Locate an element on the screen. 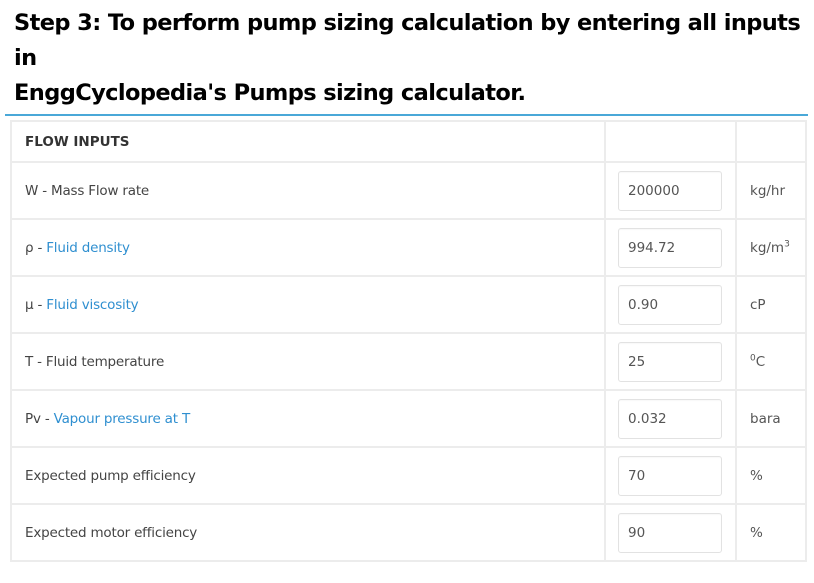 This screenshot has width=814, height=583. section-header-cell: FLOW INPUTS is located at coordinates (308, 141).